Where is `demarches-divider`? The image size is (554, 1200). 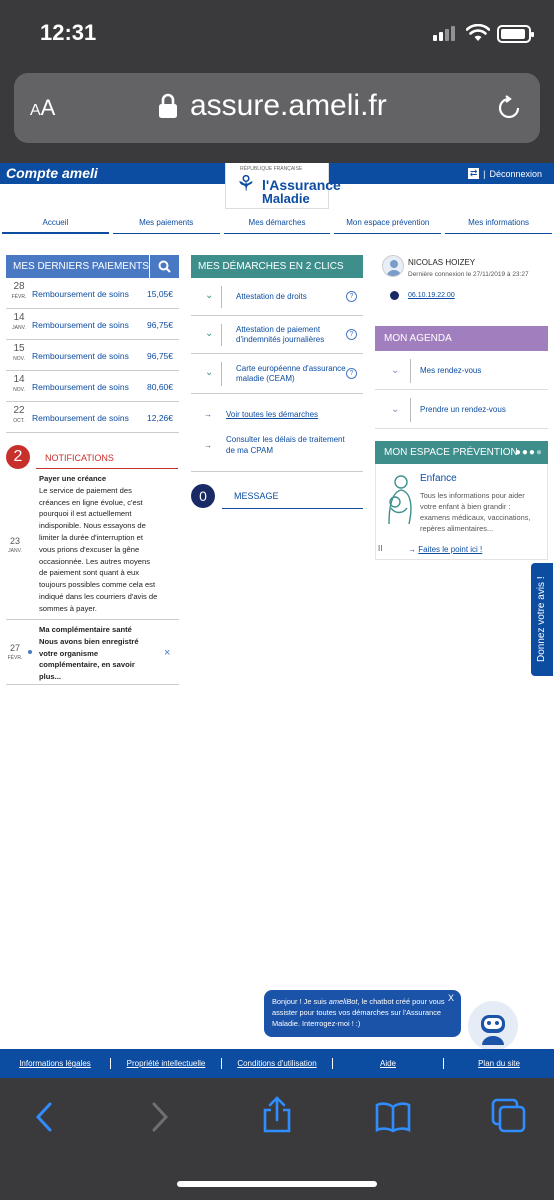 demarches-divider is located at coordinates (277, 471).